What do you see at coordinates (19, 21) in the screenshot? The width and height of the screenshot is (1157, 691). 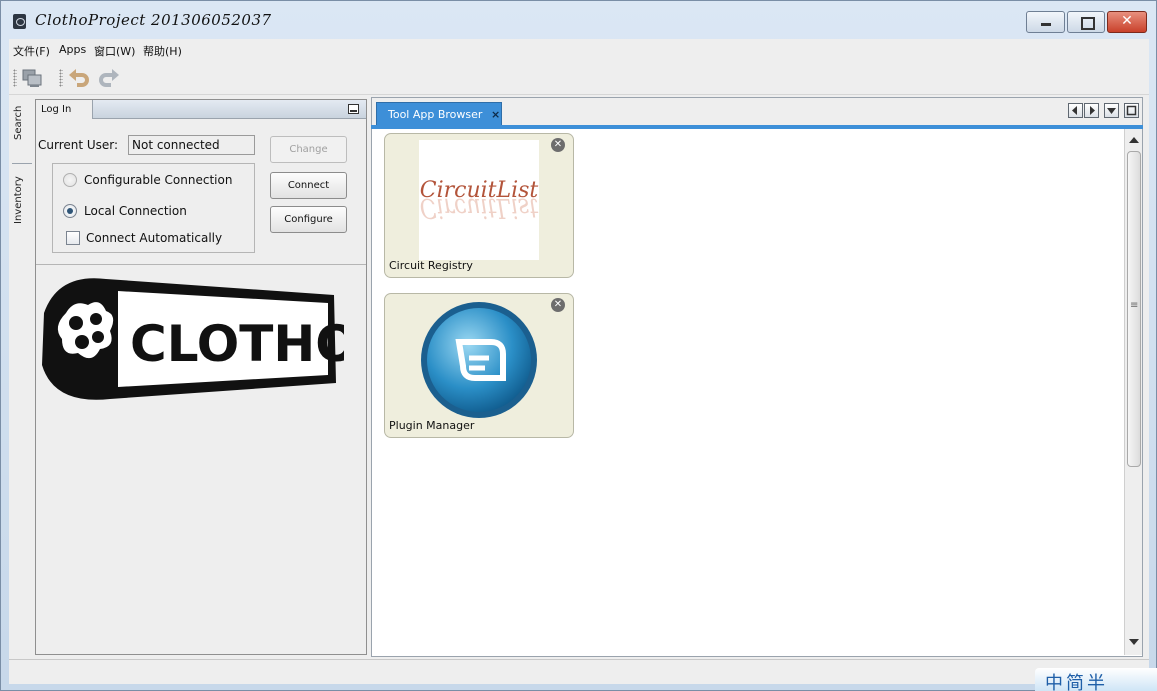 I see `app-icon` at bounding box center [19, 21].